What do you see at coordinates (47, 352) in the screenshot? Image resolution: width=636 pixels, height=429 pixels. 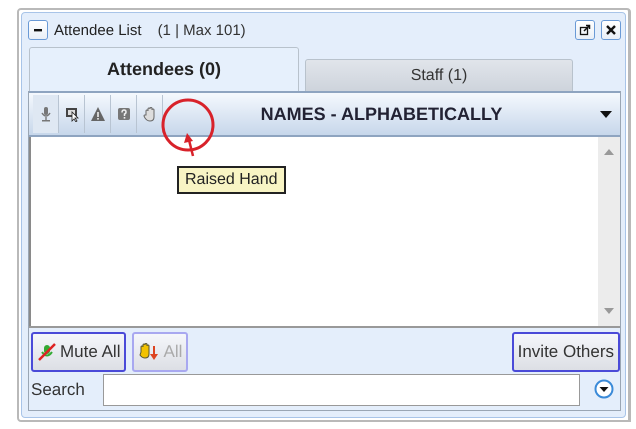 I see `muted-mic-icon` at bounding box center [47, 352].